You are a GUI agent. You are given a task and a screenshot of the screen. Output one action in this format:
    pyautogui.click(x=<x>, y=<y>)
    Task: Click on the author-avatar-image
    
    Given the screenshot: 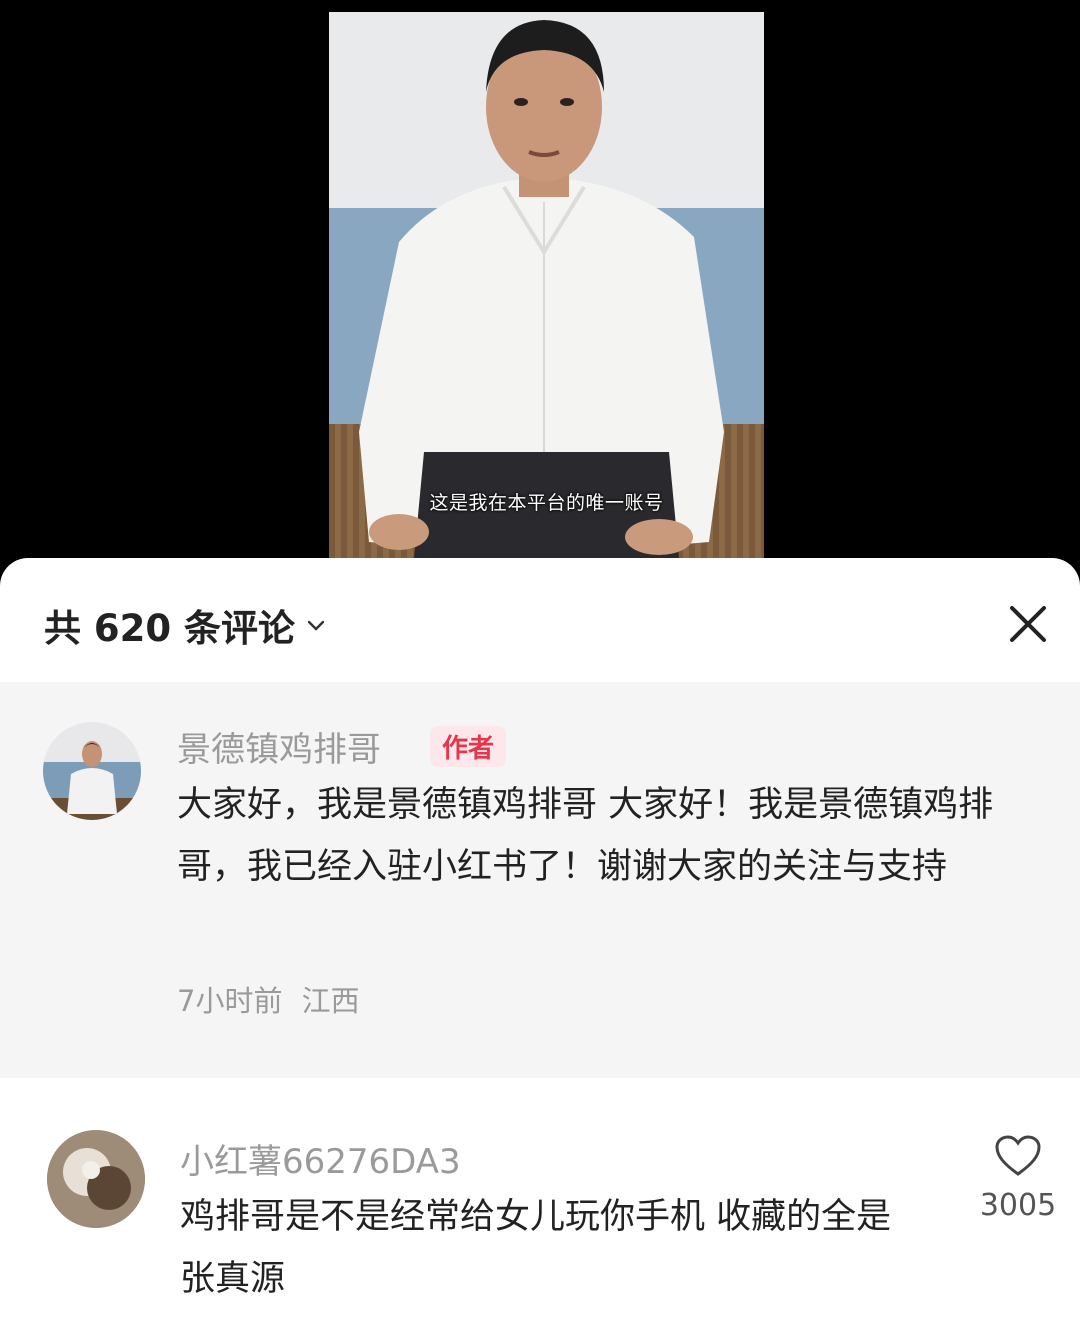 What is the action you would take?
    pyautogui.click(x=92, y=771)
    